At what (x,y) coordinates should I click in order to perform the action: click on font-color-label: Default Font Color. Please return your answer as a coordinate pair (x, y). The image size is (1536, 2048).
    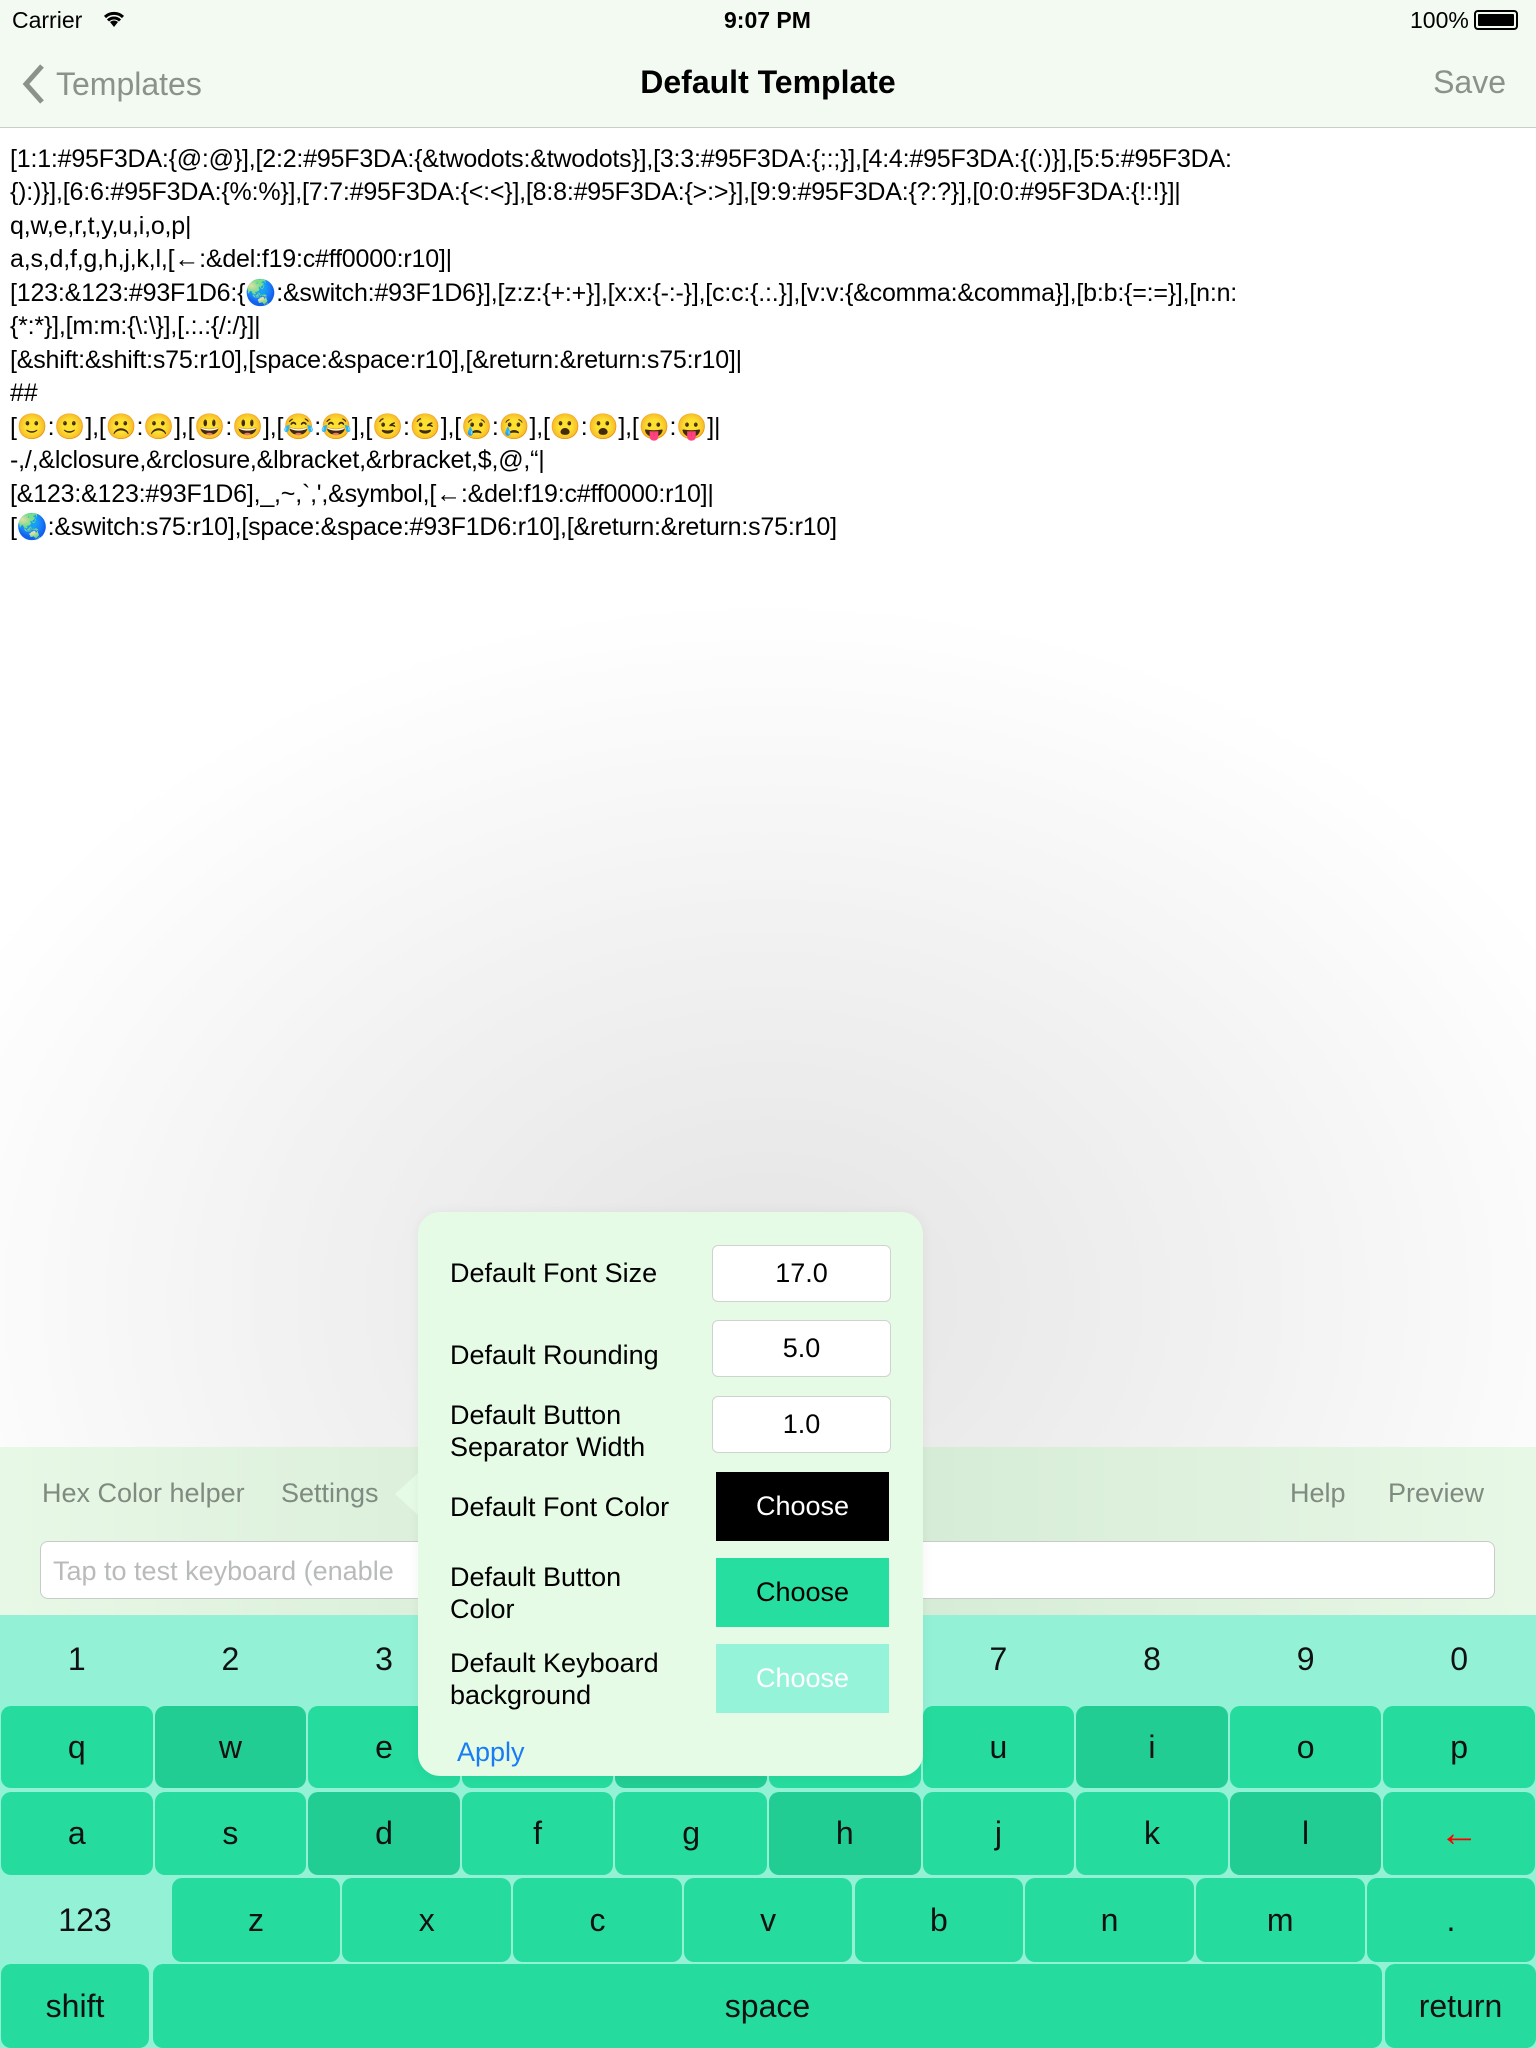
    Looking at the image, I should click on (560, 1507).